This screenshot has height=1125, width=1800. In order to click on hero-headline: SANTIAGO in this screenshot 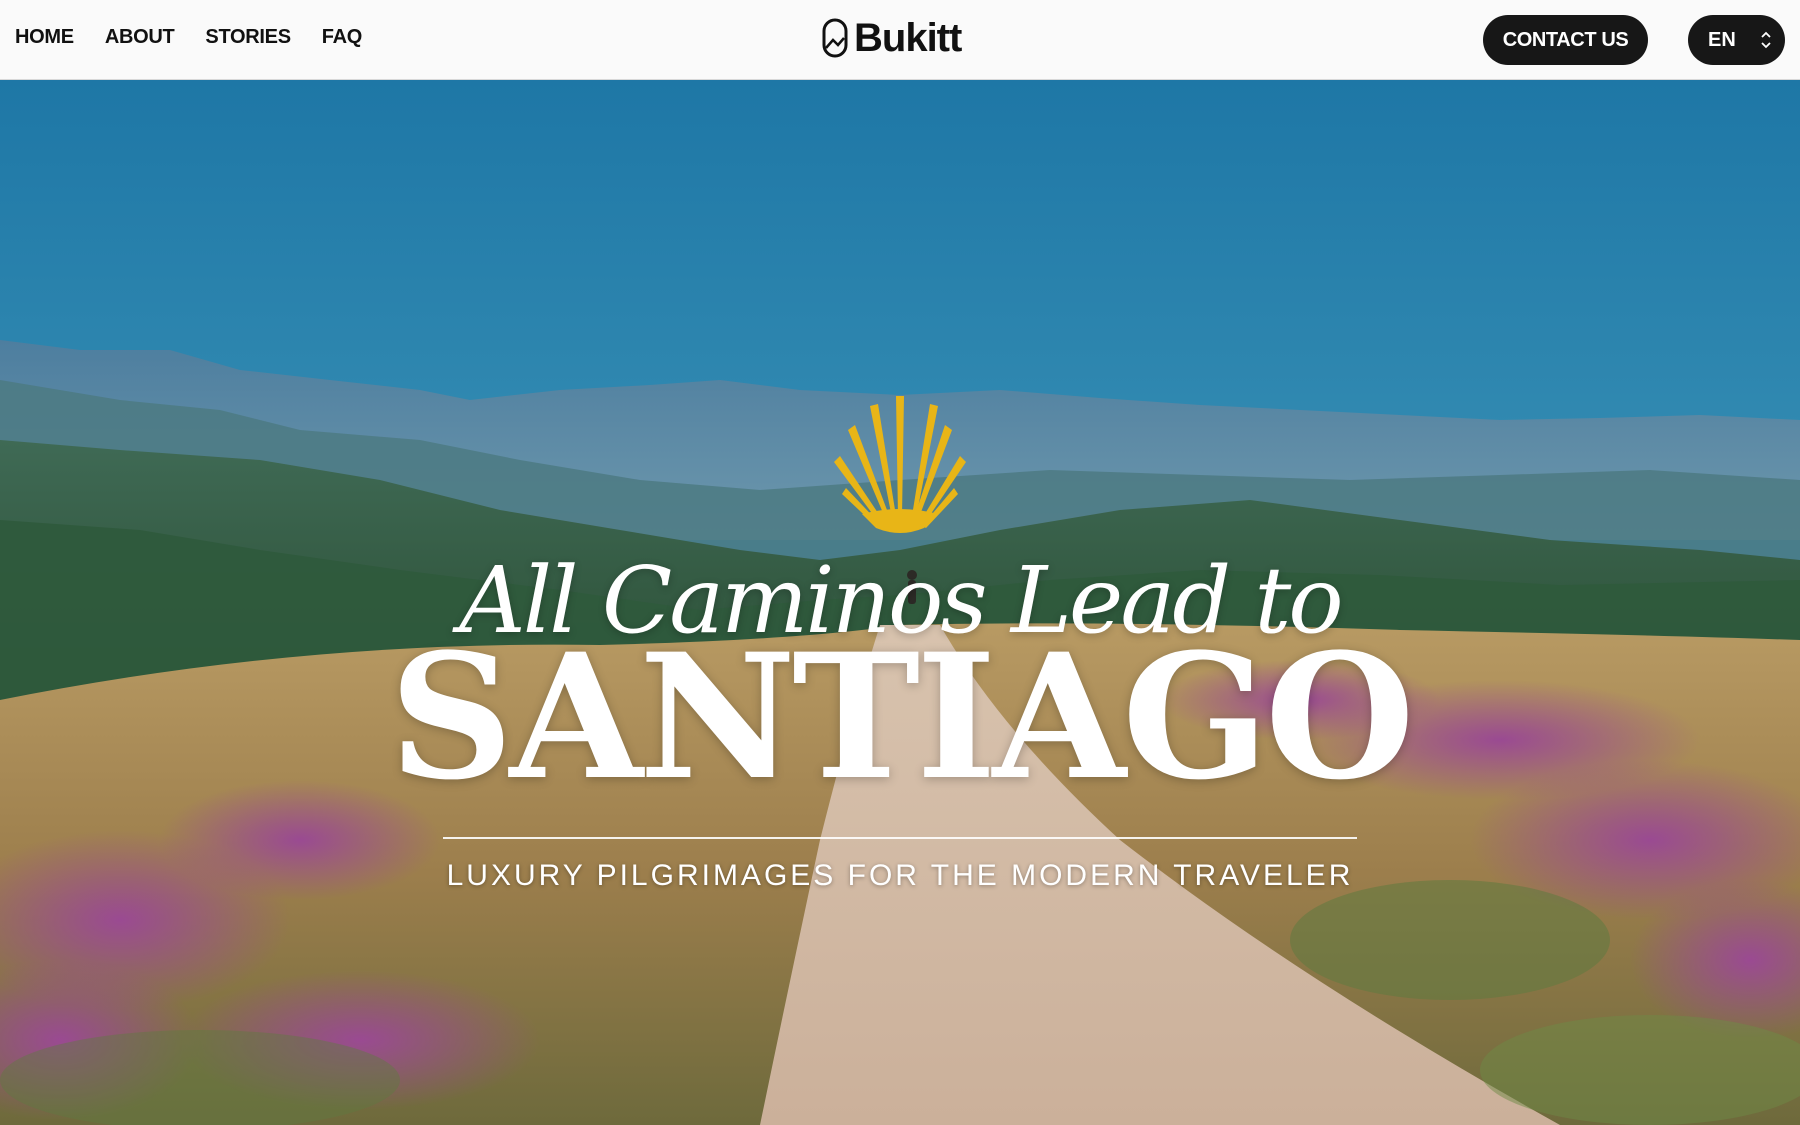, I will do `click(902, 716)`.